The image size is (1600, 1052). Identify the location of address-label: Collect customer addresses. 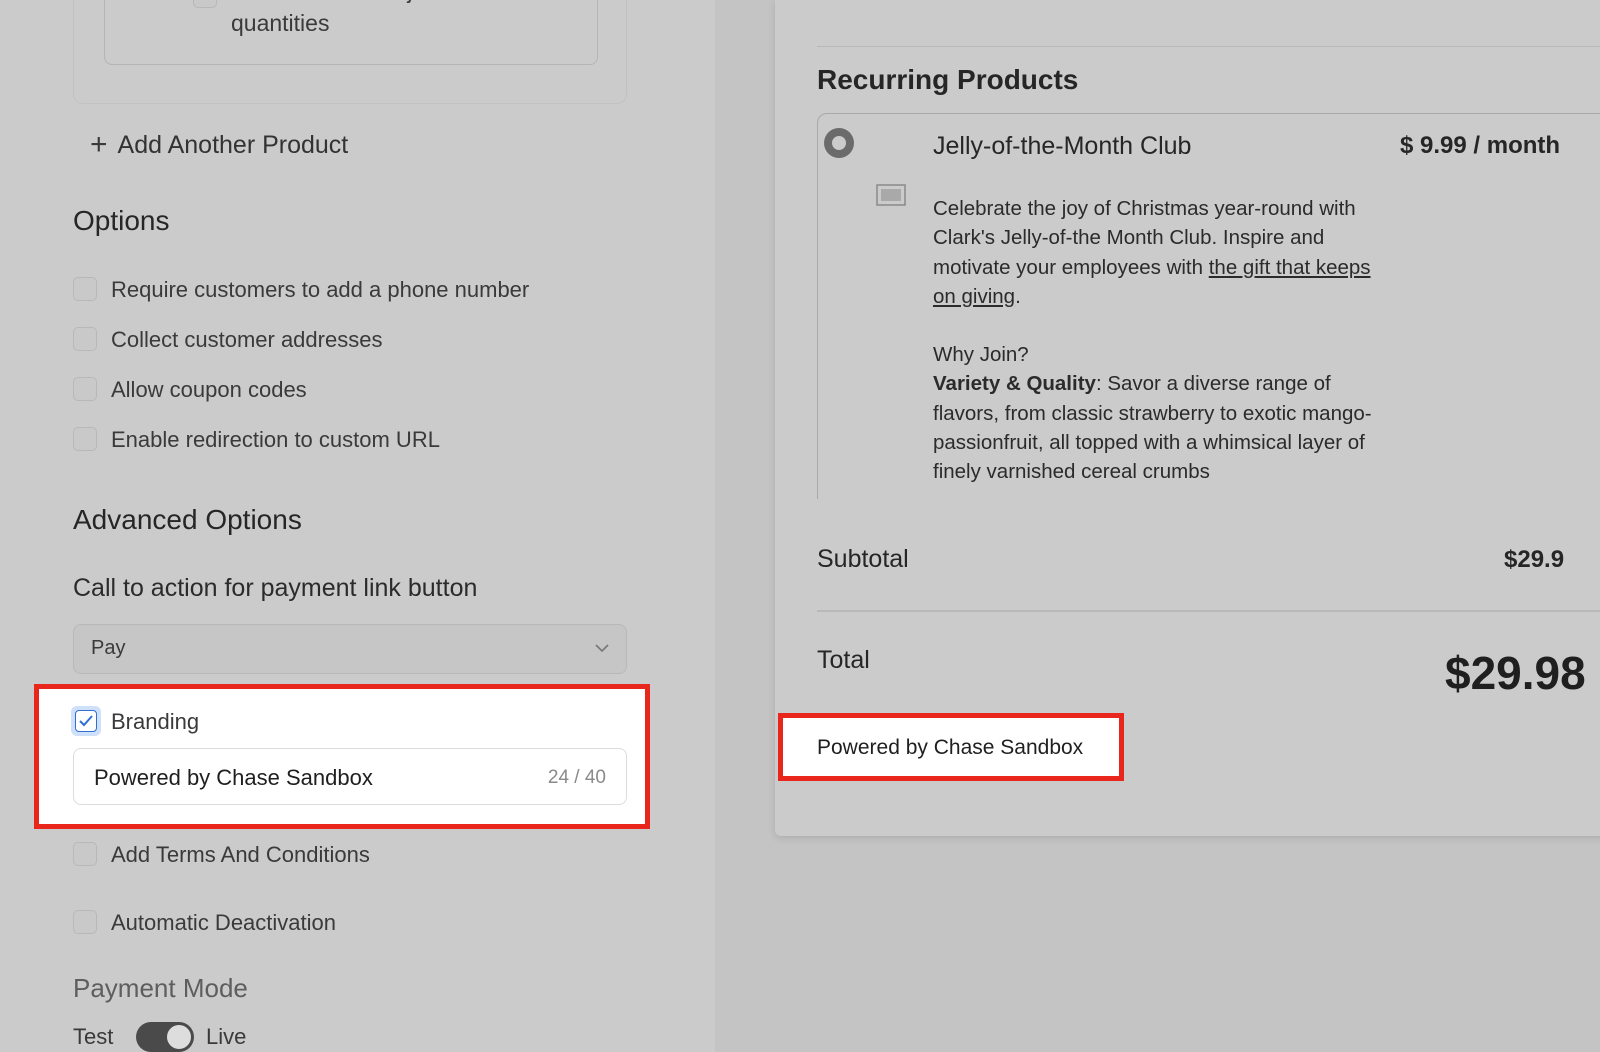
(247, 339).